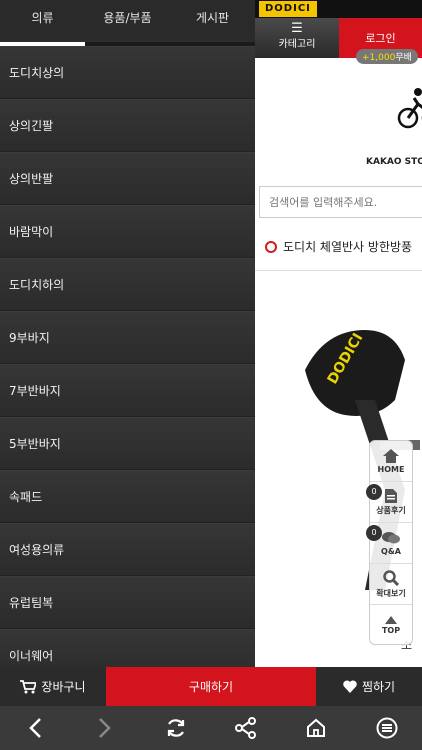 Image resolution: width=422 pixels, height=750 pixels. I want to click on hamburger-icon: ☰, so click(297, 28).